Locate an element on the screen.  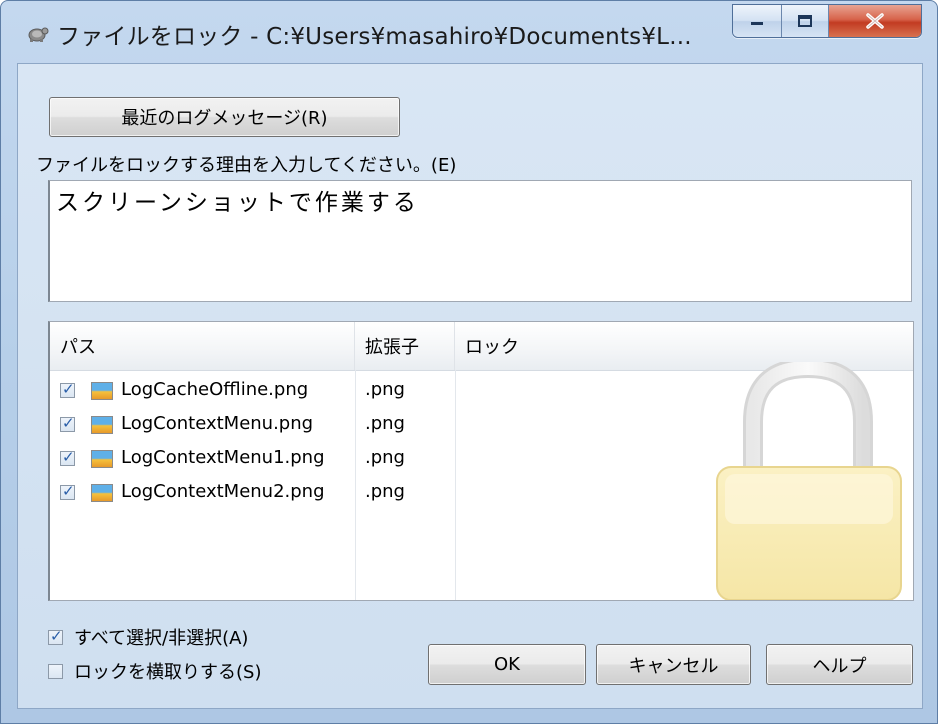
list-item: ✓ LogContextMenu1.png .png is located at coordinates (481, 459).